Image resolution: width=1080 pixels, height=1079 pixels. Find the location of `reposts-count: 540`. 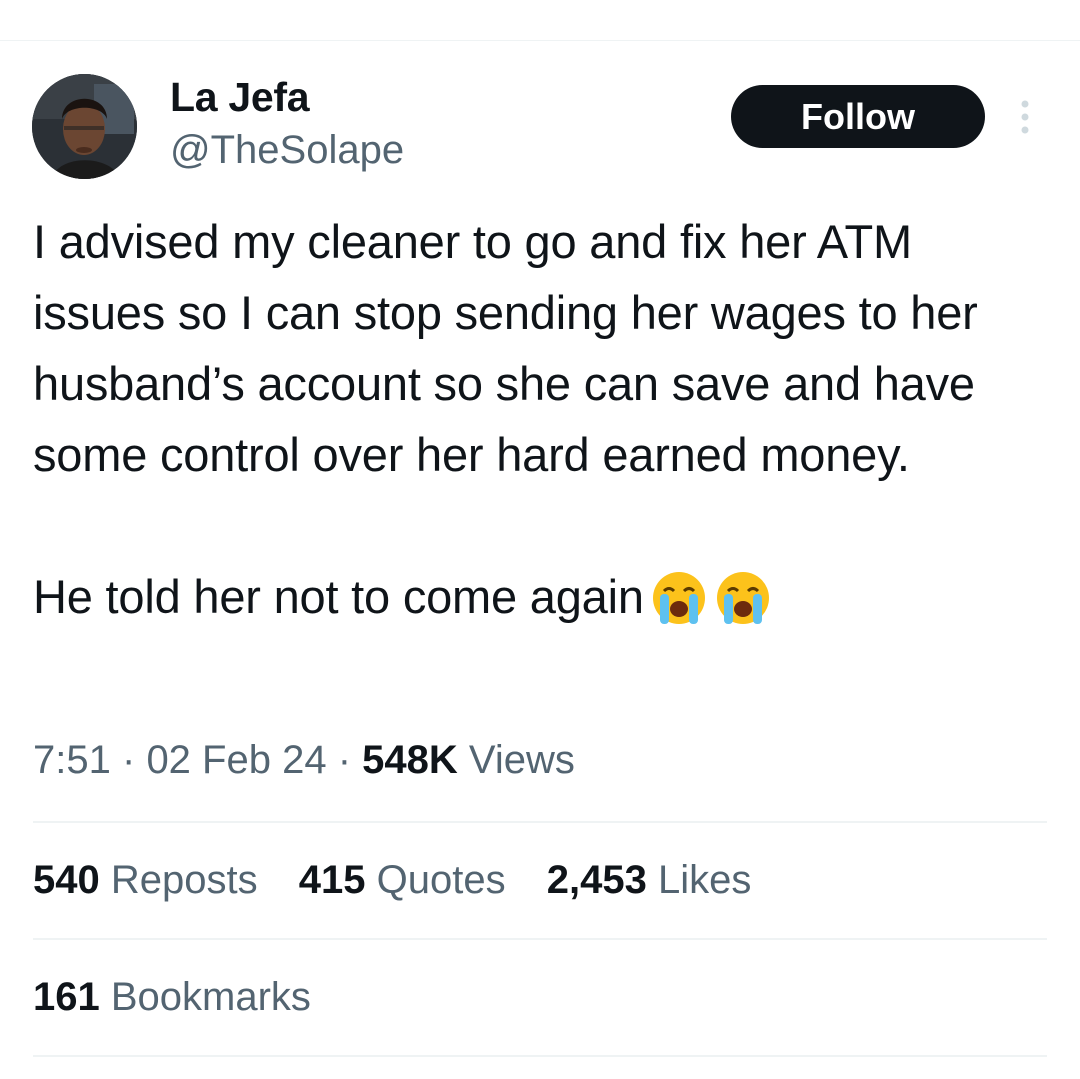

reposts-count: 540 is located at coordinates (66, 880).